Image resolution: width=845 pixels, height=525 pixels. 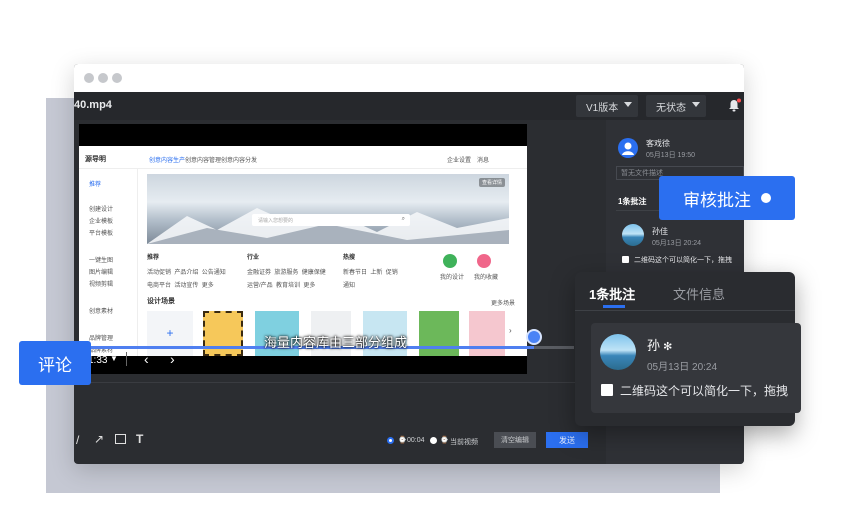 What do you see at coordinates (288, 286) in the screenshot?
I see `feature-item: 教育培训` at bounding box center [288, 286].